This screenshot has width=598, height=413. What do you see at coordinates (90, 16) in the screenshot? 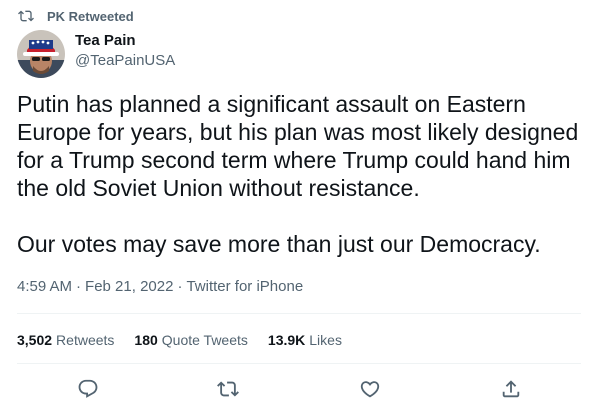
I see `retweet-banner-label: PK Retweeted` at bounding box center [90, 16].